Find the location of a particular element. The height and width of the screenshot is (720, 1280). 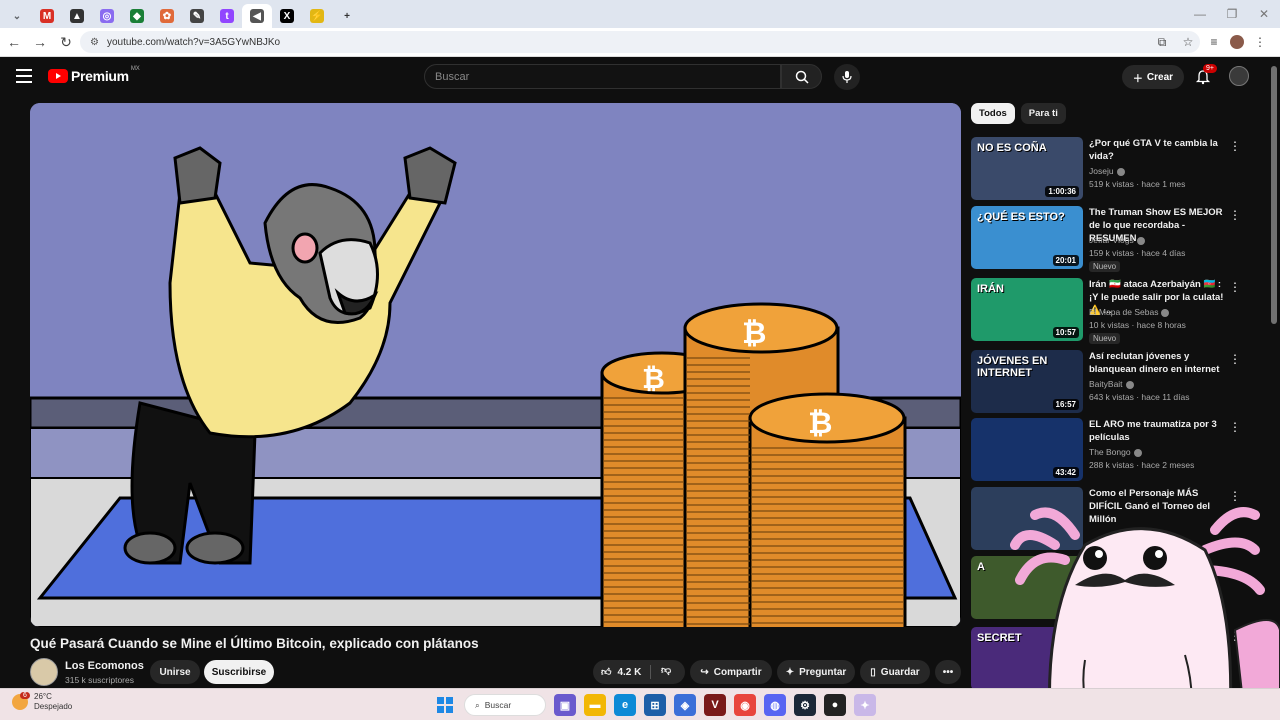

bookmark-star-icon: ☆ is located at coordinates (1188, 42).